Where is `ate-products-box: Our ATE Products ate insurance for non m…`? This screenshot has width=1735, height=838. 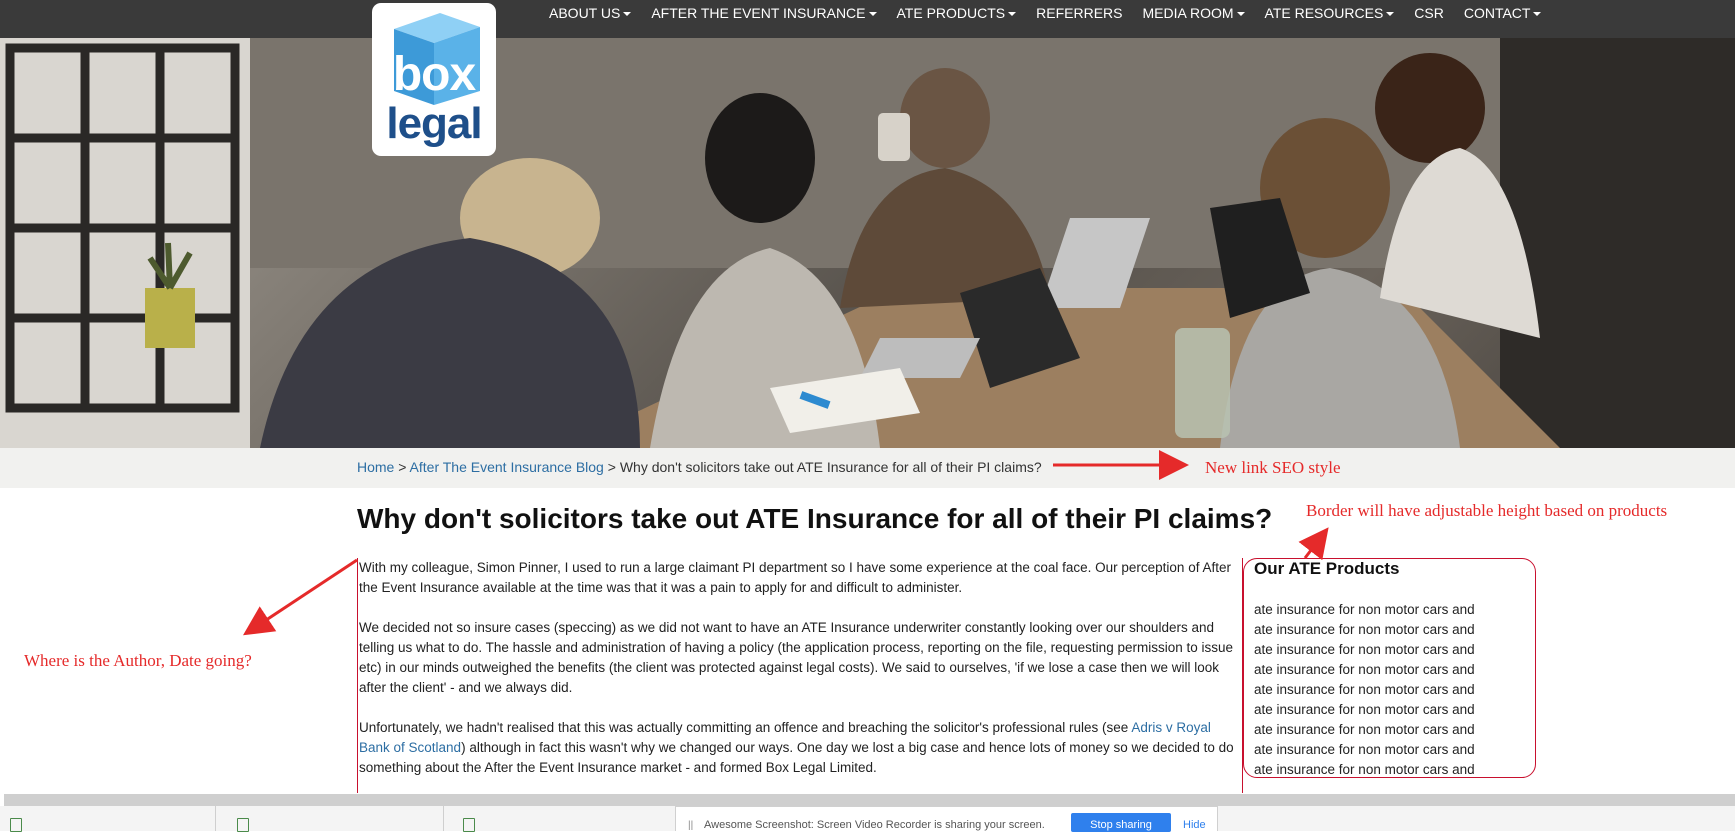 ate-products-box: Our ATE Products ate insurance for non m… is located at coordinates (1389, 668).